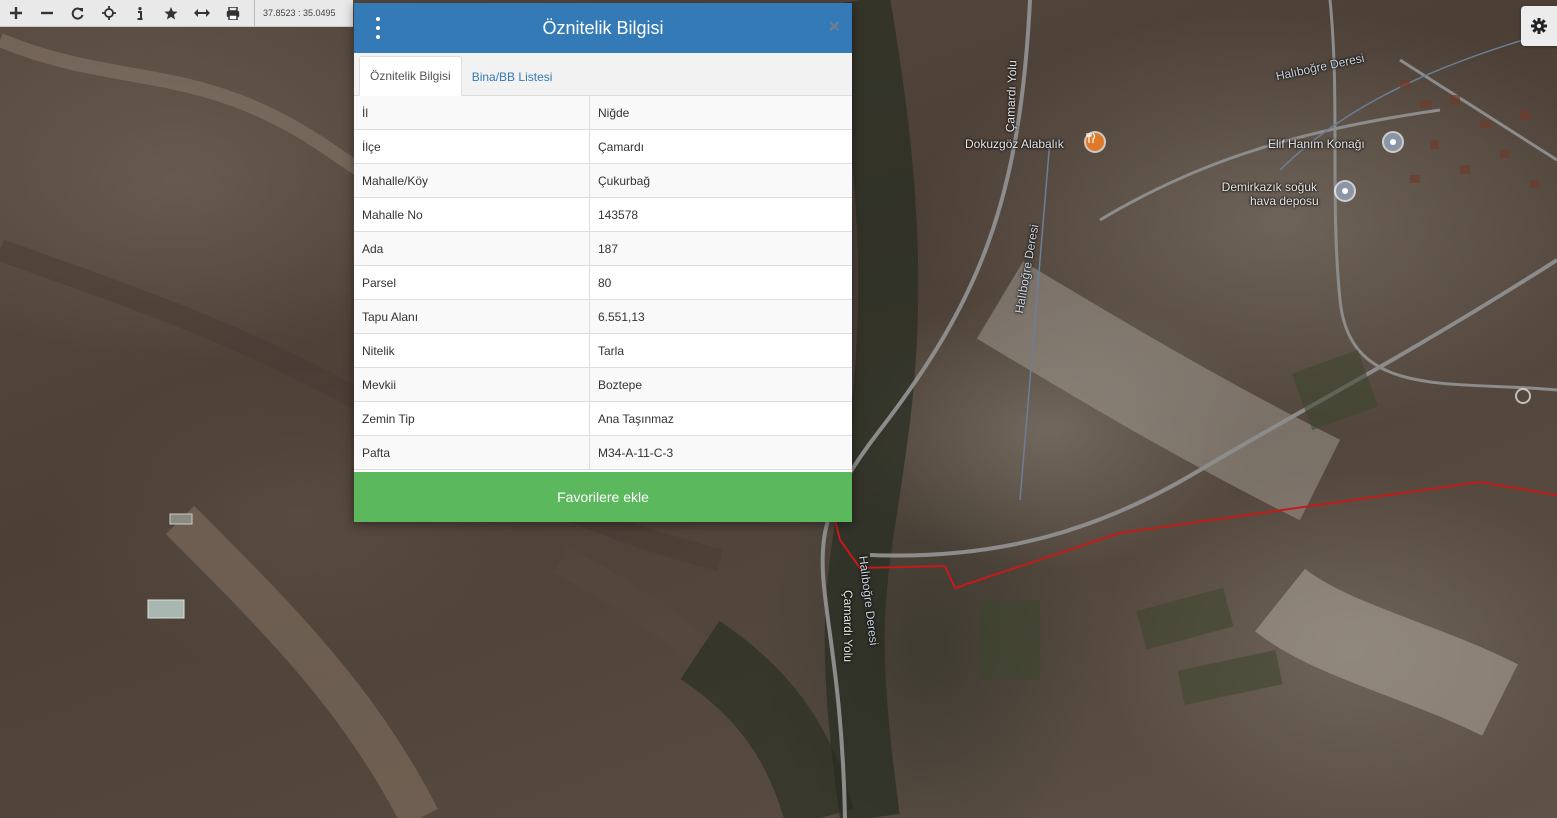 Image resolution: width=1557 pixels, height=818 pixels. I want to click on measure-icon, so click(201, 13).